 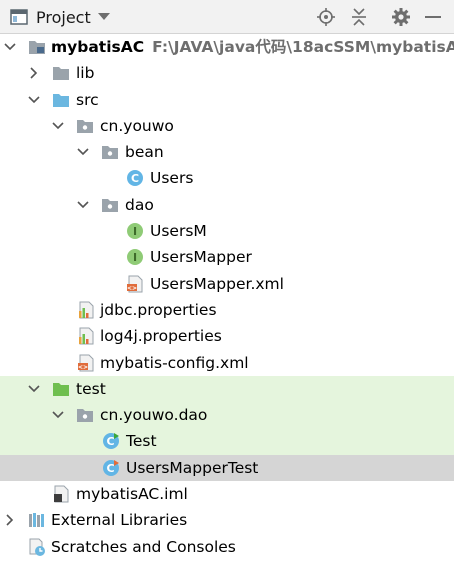 I want to click on tree-item-usersmapper: I UsersMapper, so click(x=227, y=257).